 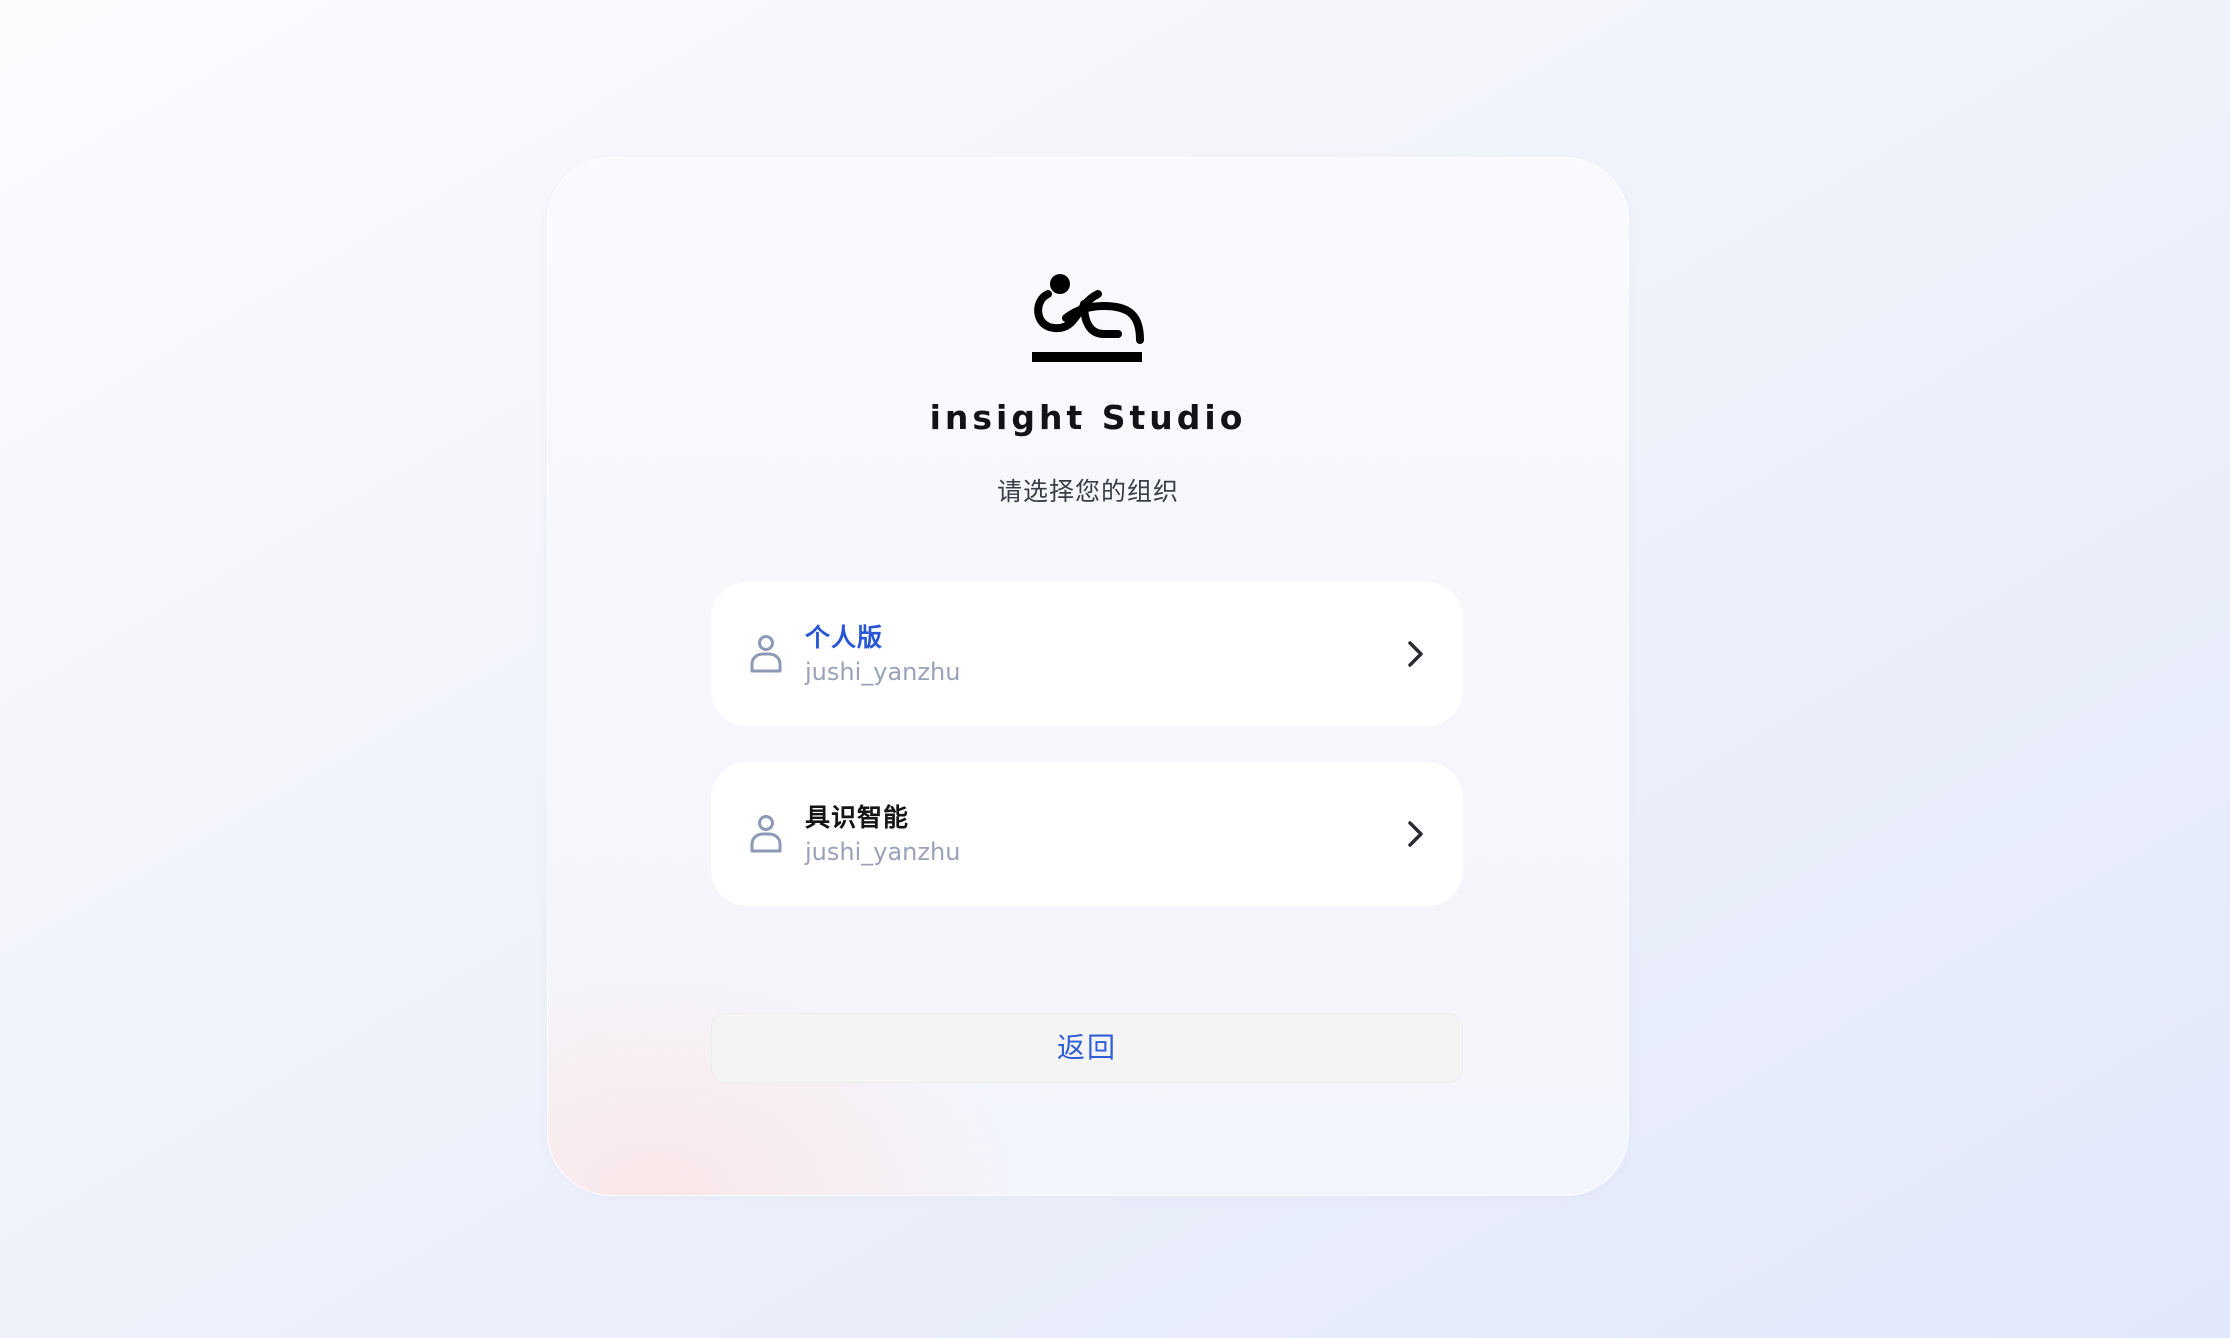 What do you see at coordinates (844, 637) in the screenshot?
I see `org-name: 个人版` at bounding box center [844, 637].